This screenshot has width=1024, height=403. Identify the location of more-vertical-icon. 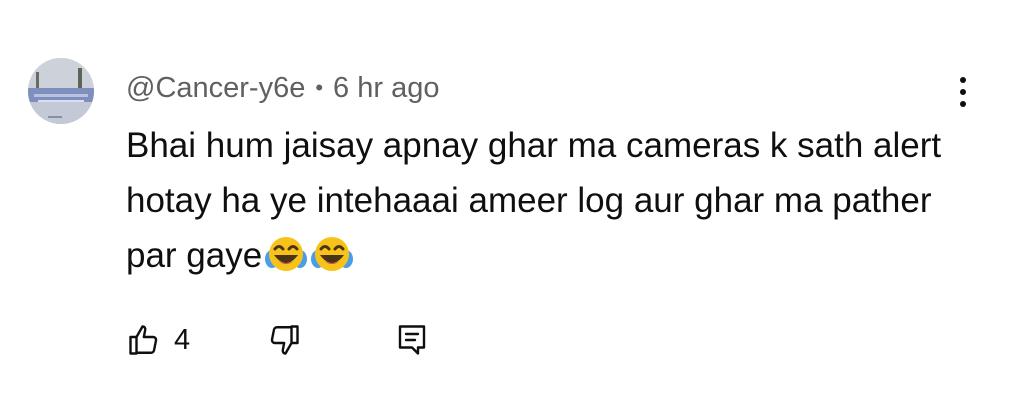
(963, 80).